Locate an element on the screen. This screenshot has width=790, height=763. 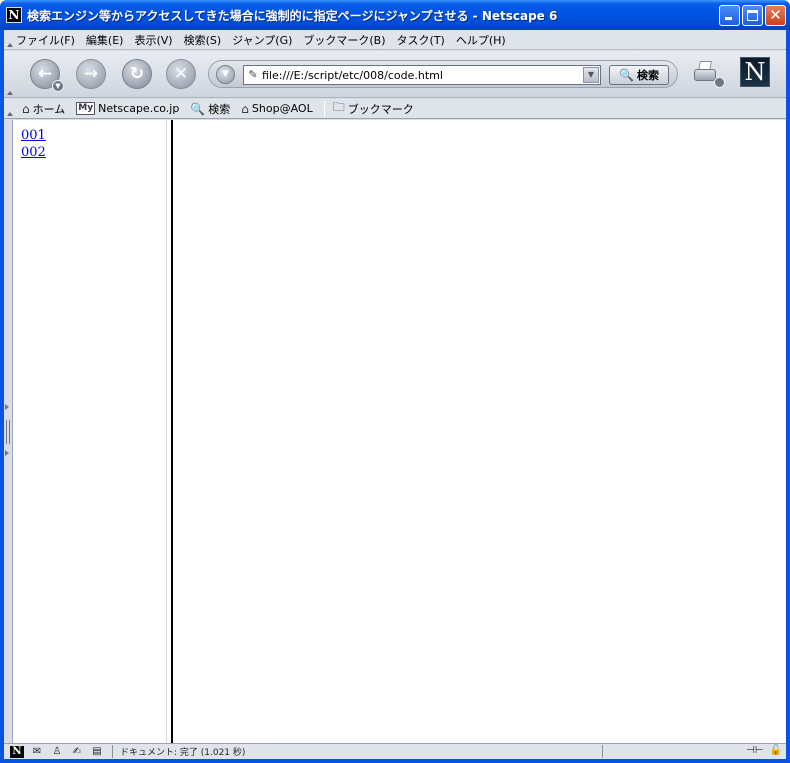
window-controls: ✕ is located at coordinates (752, 15).